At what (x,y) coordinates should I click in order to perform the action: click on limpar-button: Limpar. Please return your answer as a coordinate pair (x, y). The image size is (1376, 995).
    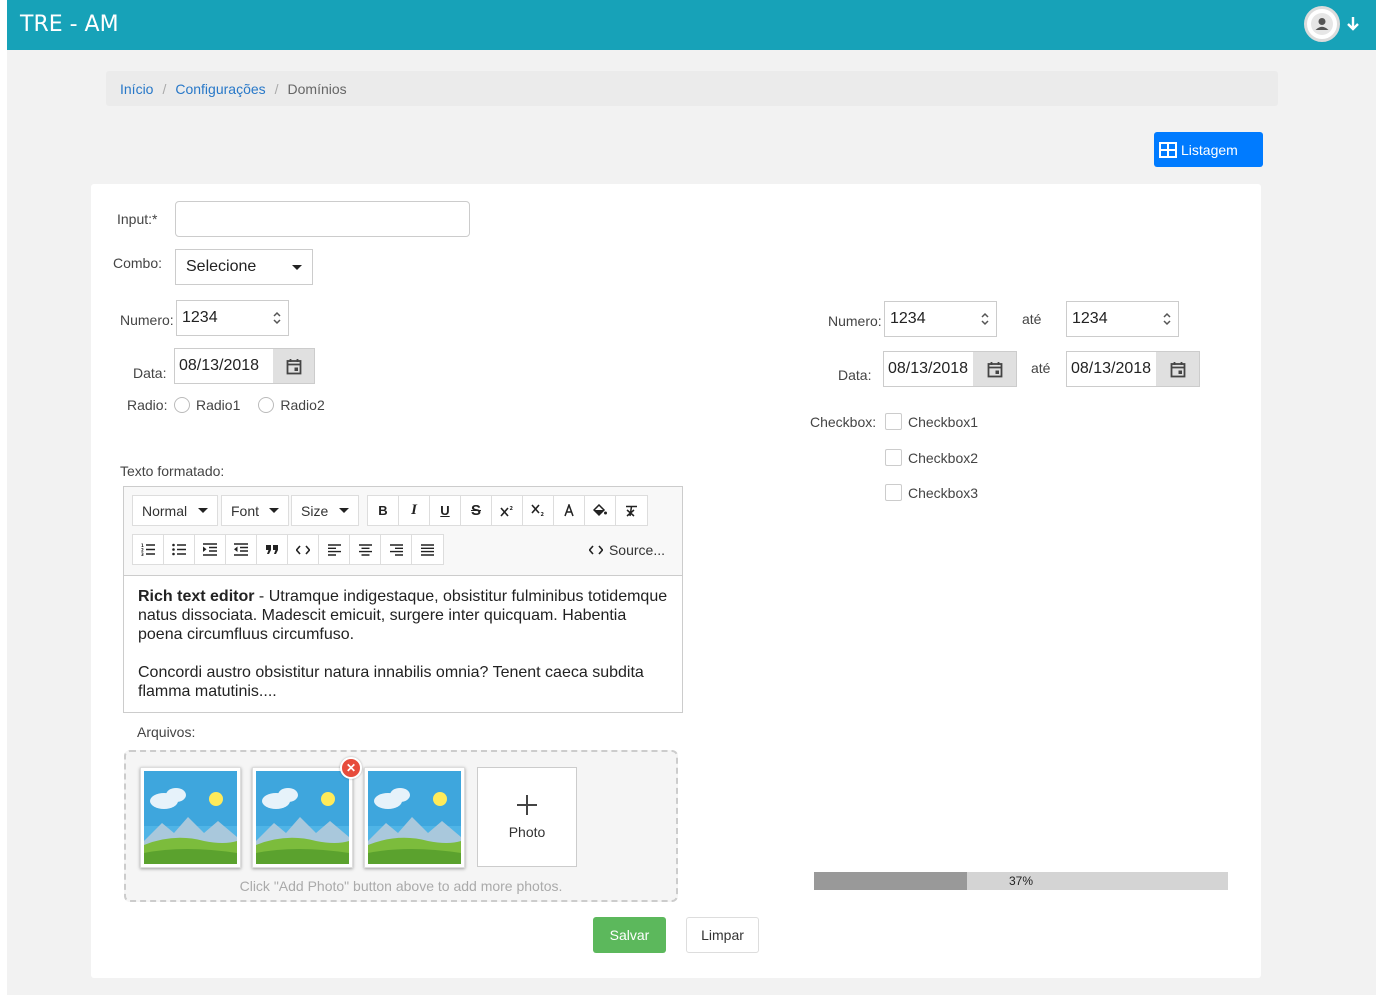
    Looking at the image, I should click on (722, 935).